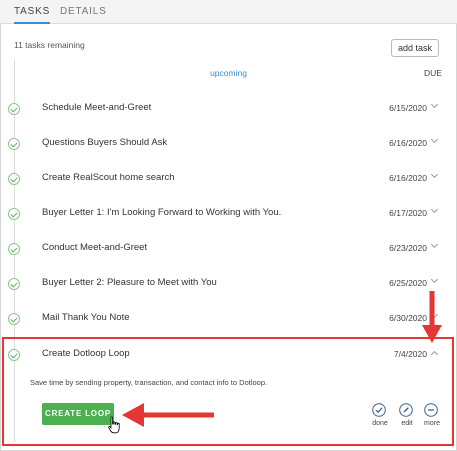 This screenshot has width=457, height=451. Describe the element at coordinates (408, 248) in the screenshot. I see `task-due-date: 6/23/2020` at that location.